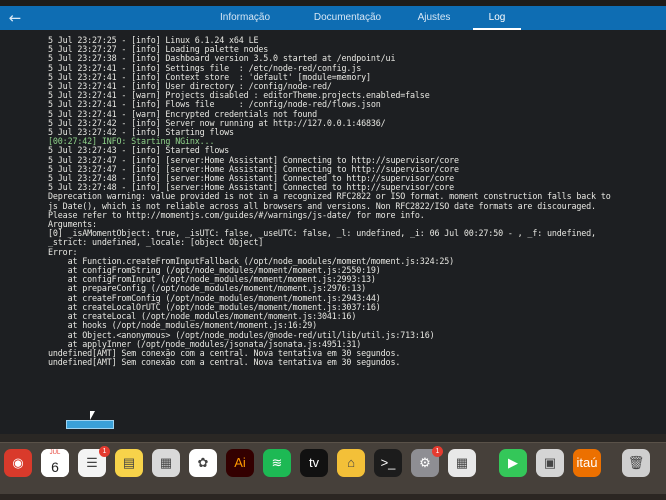 Image resolution: width=666 pixels, height=500 pixels. I want to click on photos-icon: ✿, so click(203, 463).